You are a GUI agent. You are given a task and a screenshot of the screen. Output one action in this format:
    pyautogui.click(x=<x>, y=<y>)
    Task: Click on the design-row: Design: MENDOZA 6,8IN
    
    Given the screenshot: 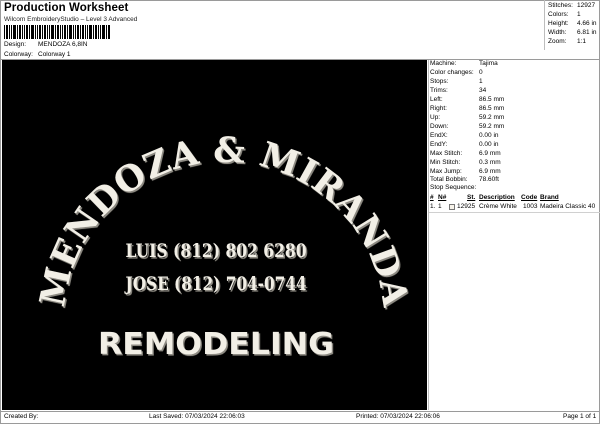 What is the action you would take?
    pyautogui.click(x=45, y=44)
    